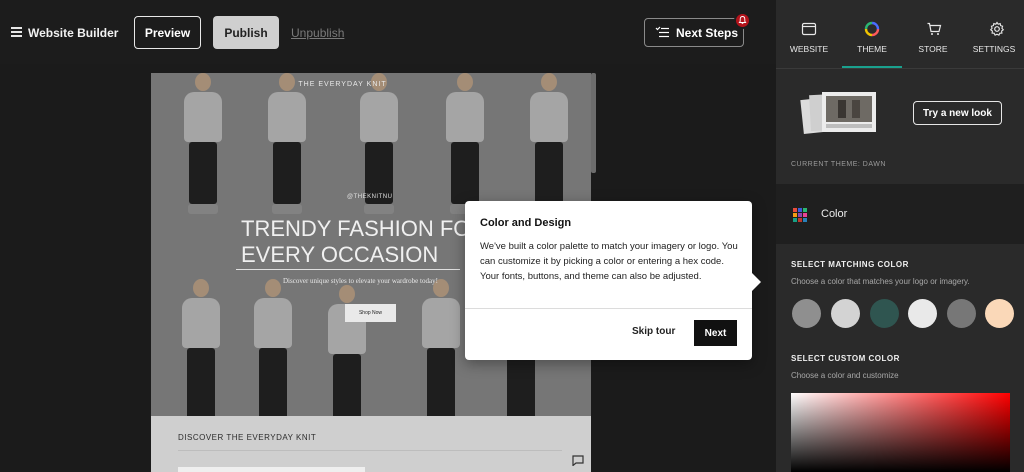  Describe the element at coordinates (872, 49) in the screenshot. I see `tab-theme-label: THEME` at that location.